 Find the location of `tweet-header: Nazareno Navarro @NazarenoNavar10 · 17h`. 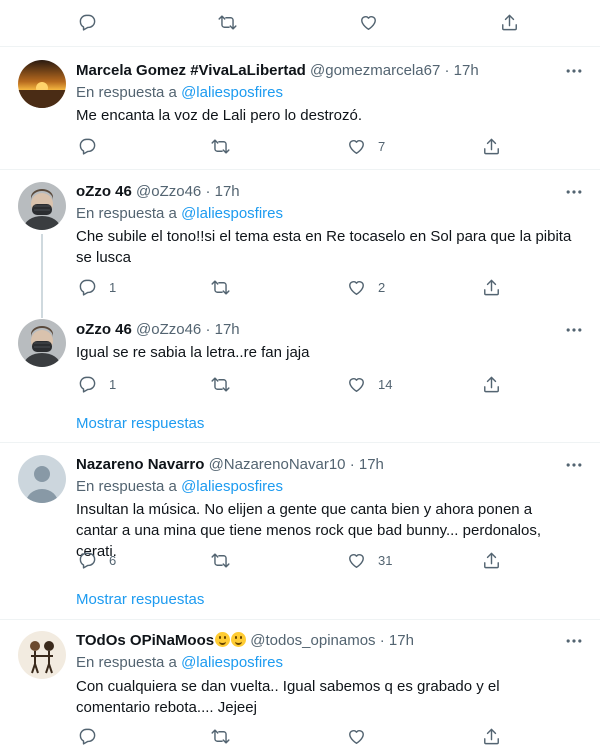

tweet-header: Nazareno Navarro @NazarenoNavar10 · 17h is located at coordinates (230, 465).